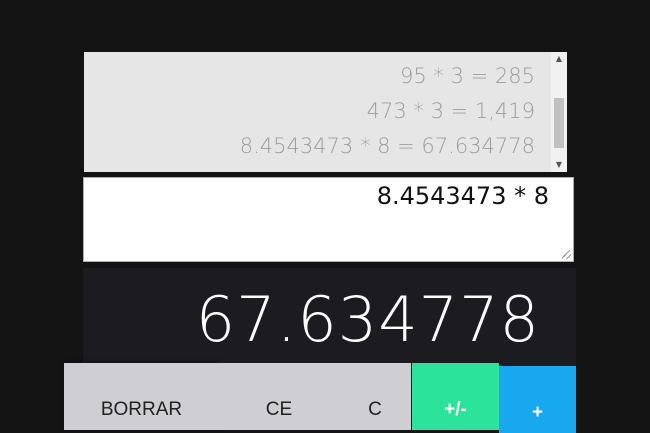 Image resolution: width=650 pixels, height=433 pixels. I want to click on history-line: 8.4543473 * 8 = 67.634778, so click(309, 146).